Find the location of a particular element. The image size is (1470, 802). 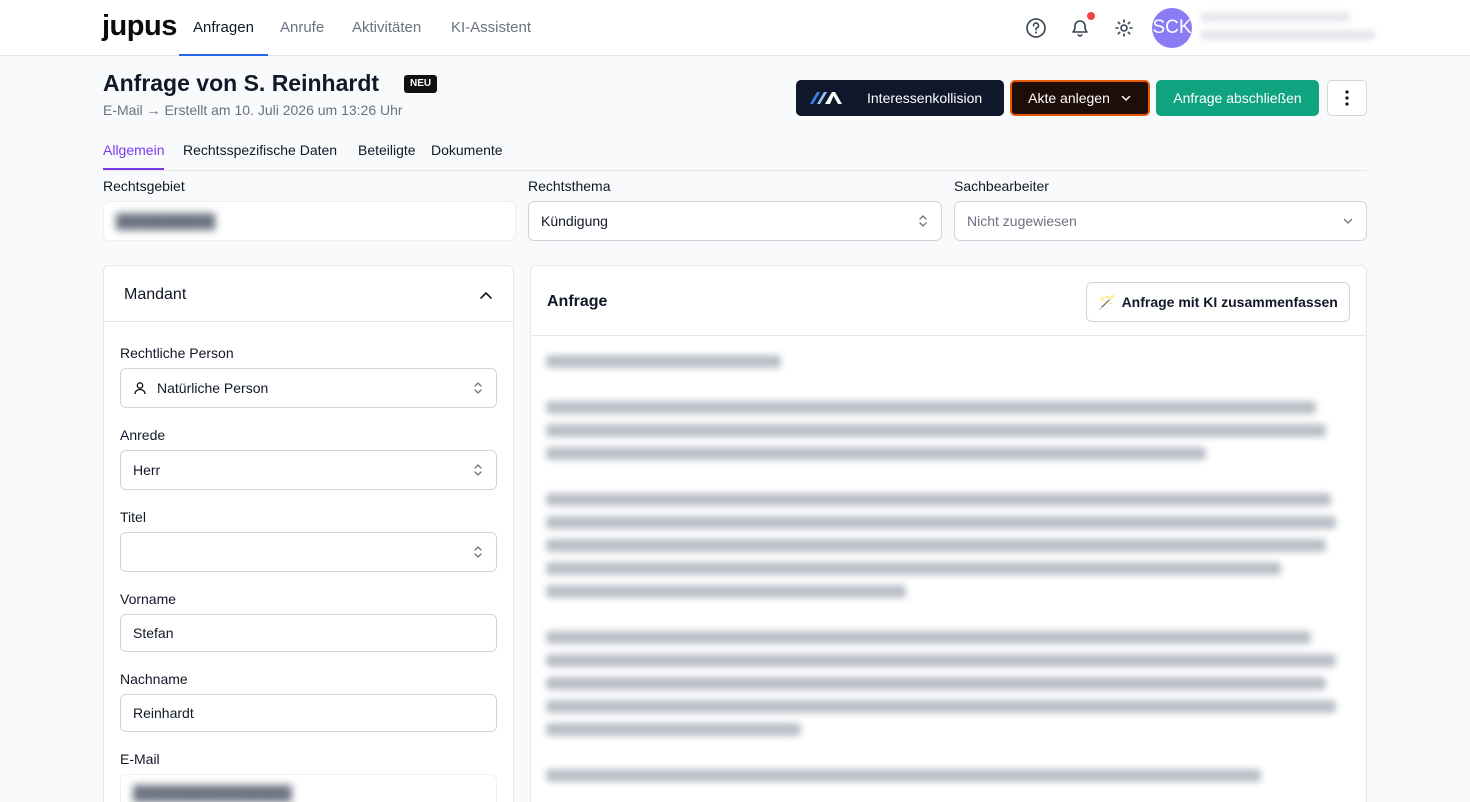

tab-rechtsspezifische-daten: Rechtsspezifische Daten is located at coordinates (260, 156).